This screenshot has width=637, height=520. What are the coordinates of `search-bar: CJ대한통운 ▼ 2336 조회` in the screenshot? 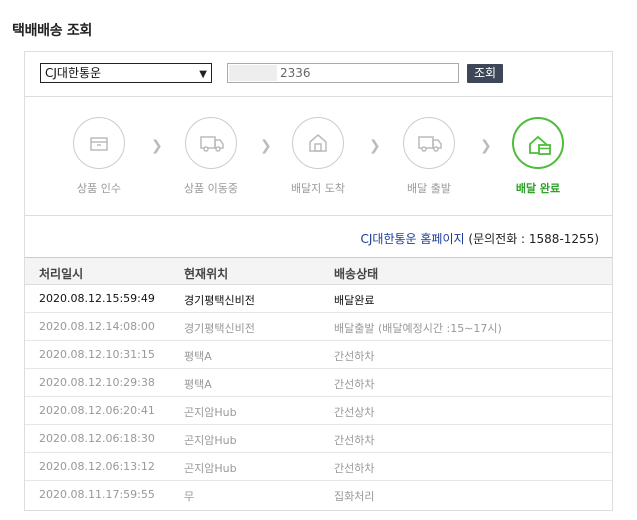 It's located at (318, 74).